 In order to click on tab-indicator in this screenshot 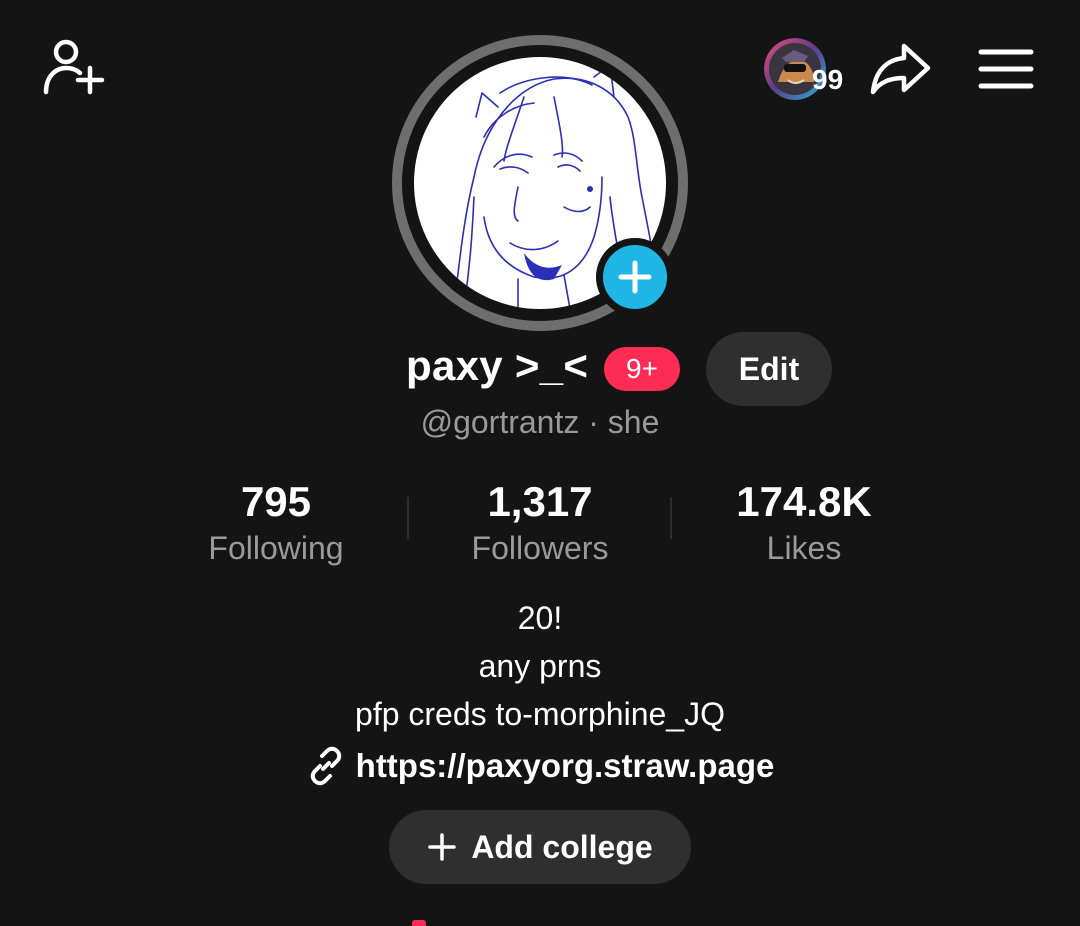, I will do `click(419, 923)`.